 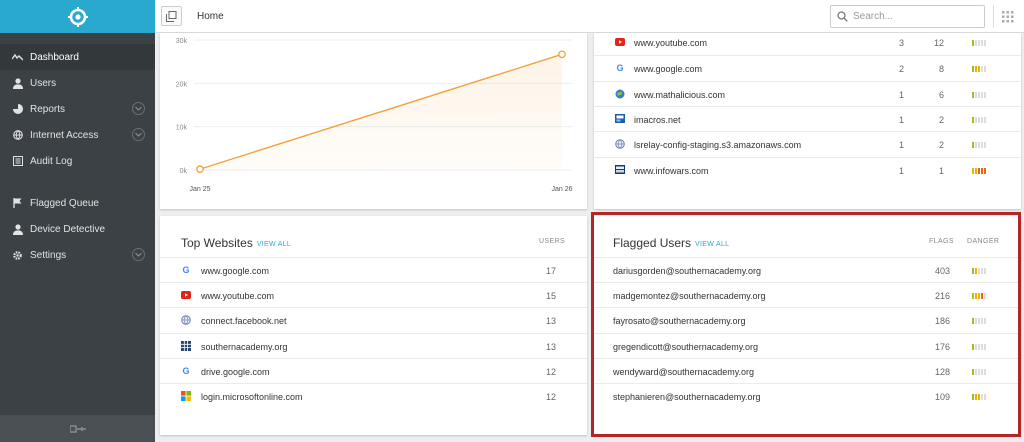 I want to click on user-email: fayrosato@southernacademy.org, so click(x=679, y=321).